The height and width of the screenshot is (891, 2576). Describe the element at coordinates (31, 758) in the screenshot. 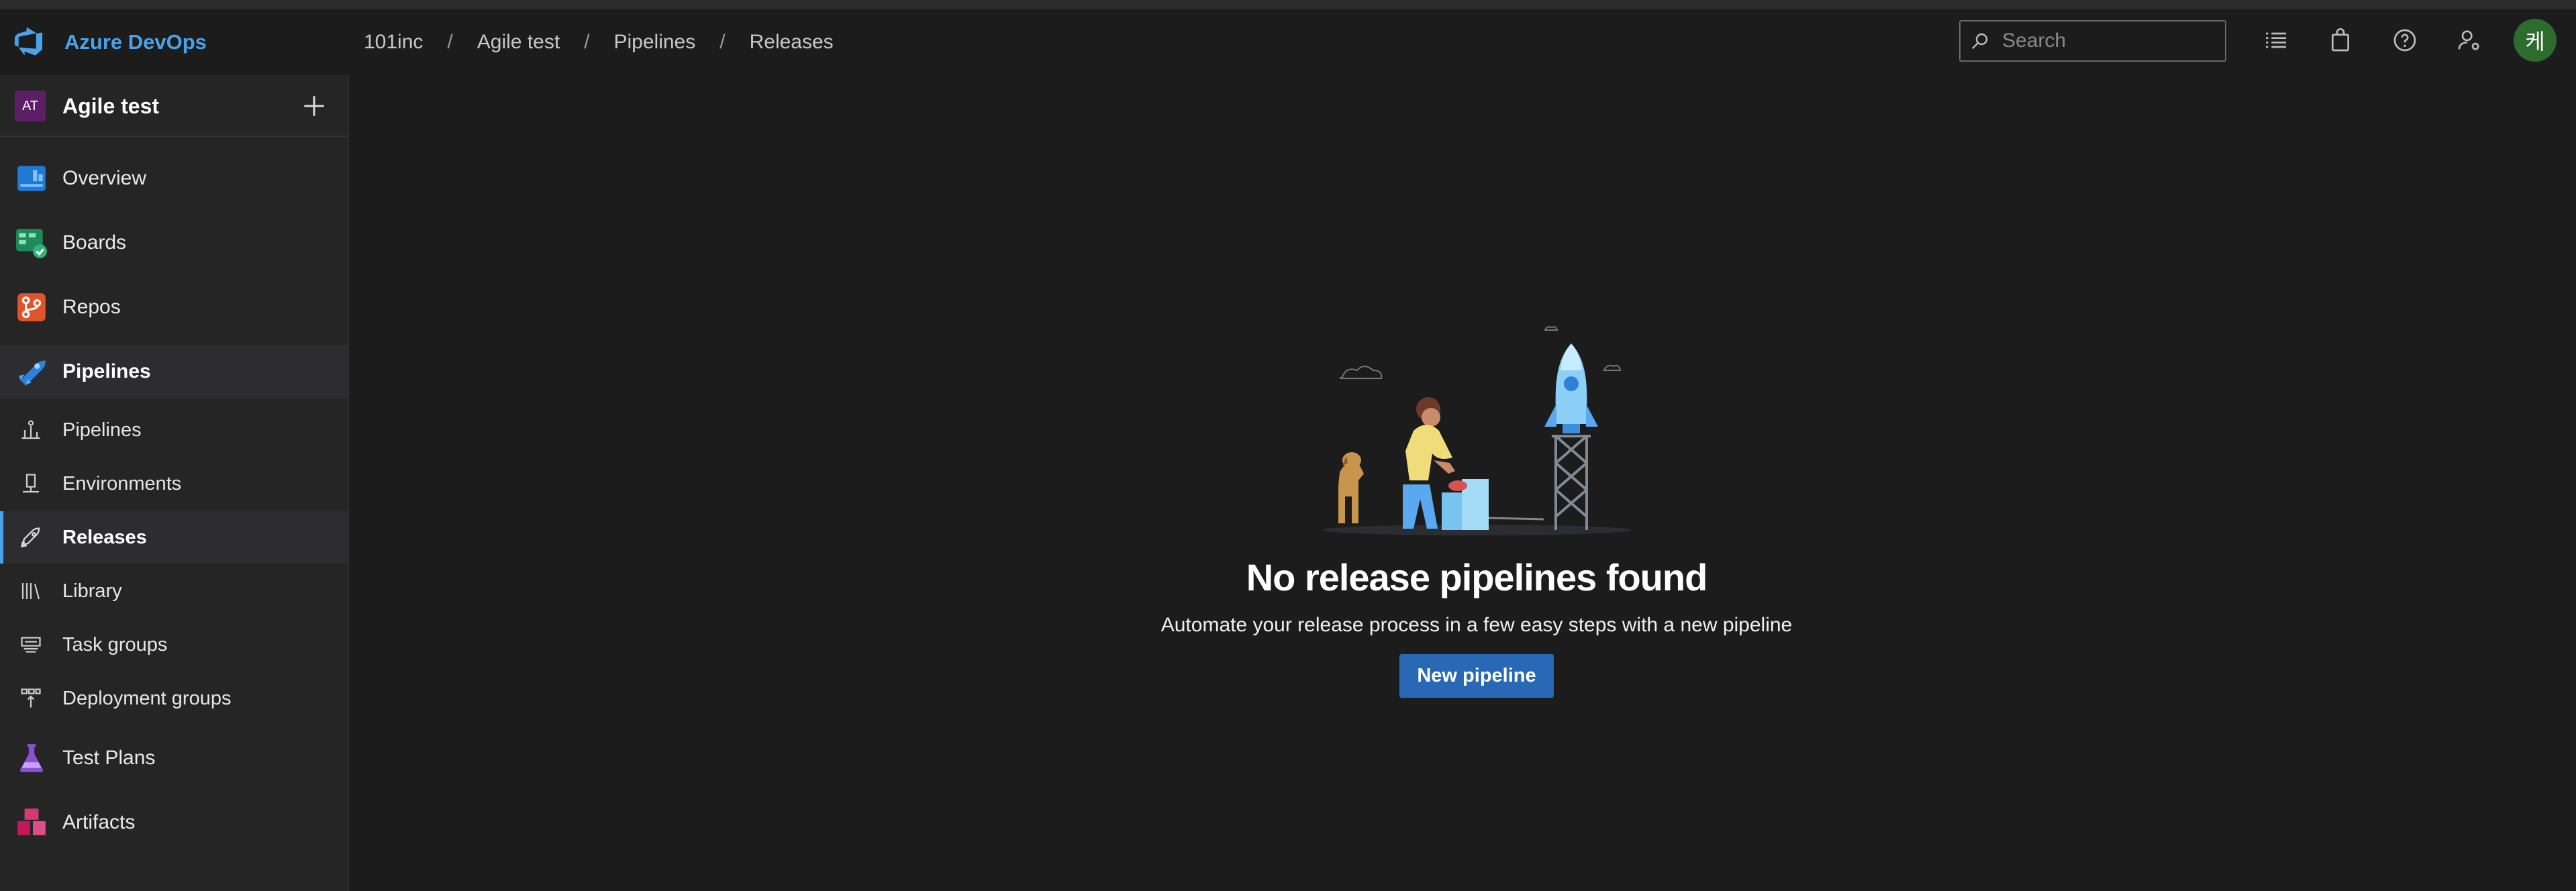

I see `test-plans-icon` at that location.